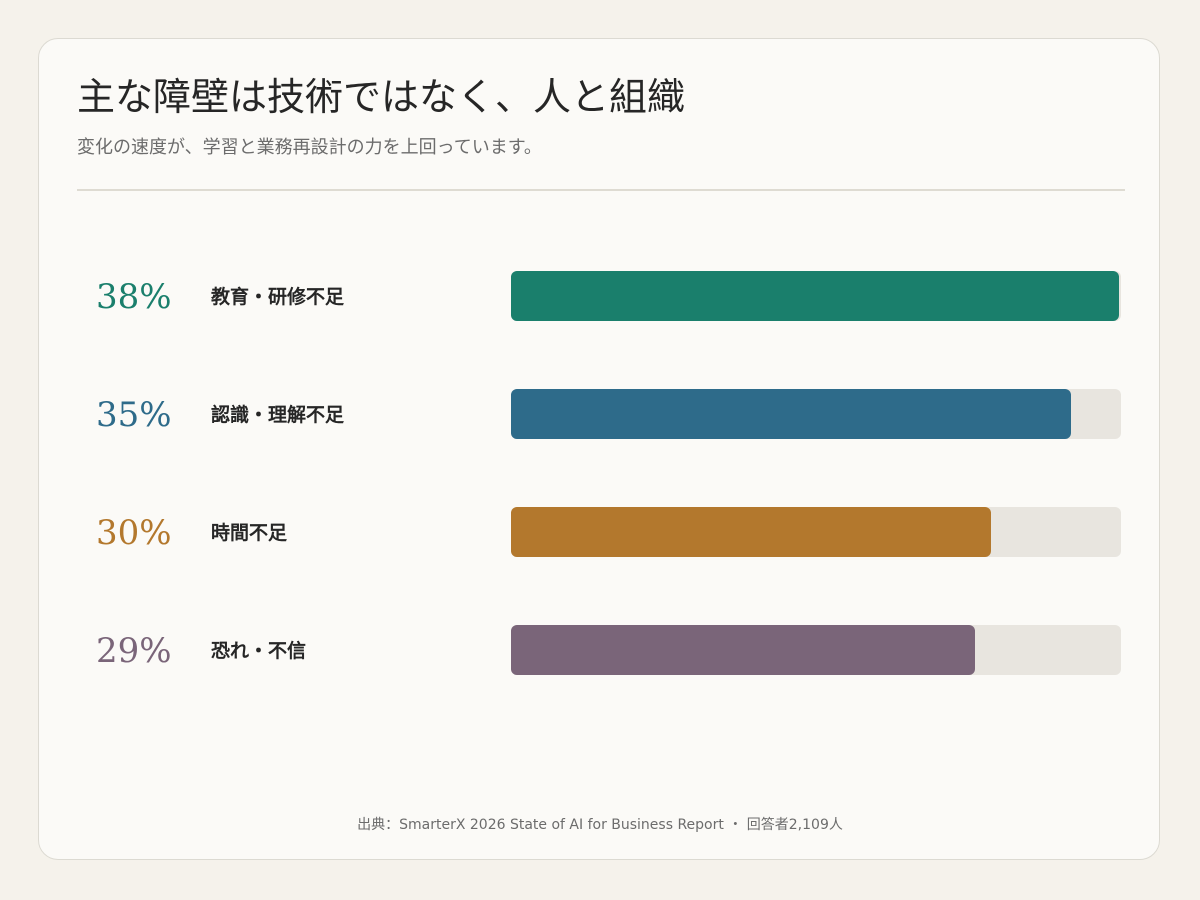 The height and width of the screenshot is (900, 1200). I want to click on value-label: 38%, so click(134, 297).